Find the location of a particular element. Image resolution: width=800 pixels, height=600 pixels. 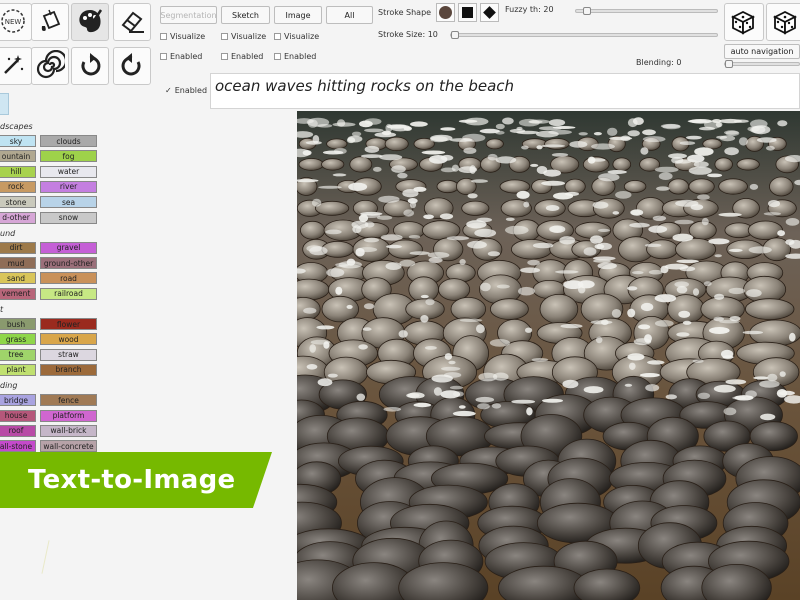

stroke-shape-circle-button is located at coordinates (445, 12).